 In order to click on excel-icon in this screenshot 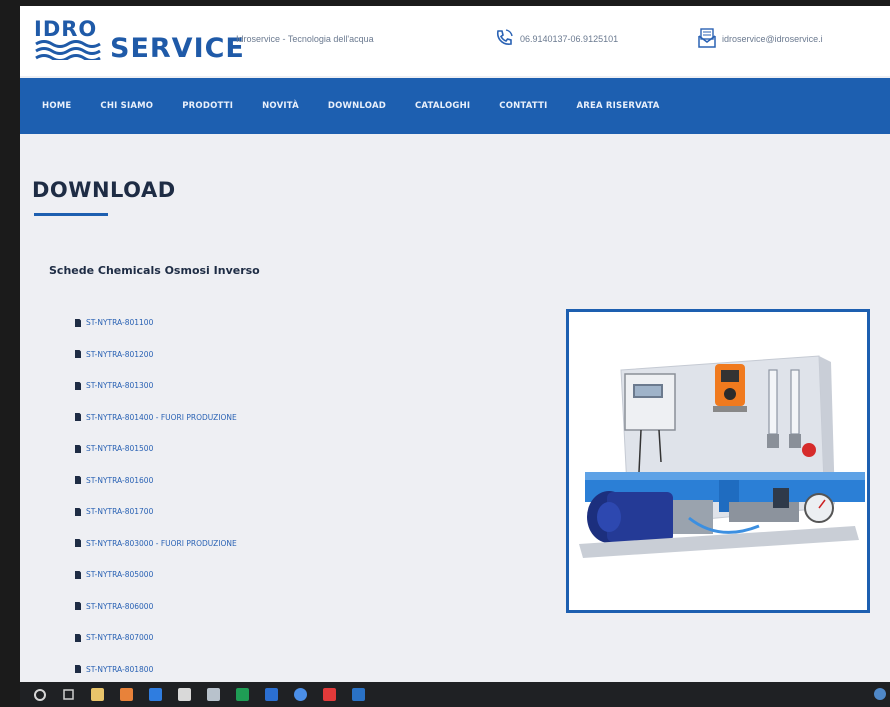, I will do `click(242, 694)`.